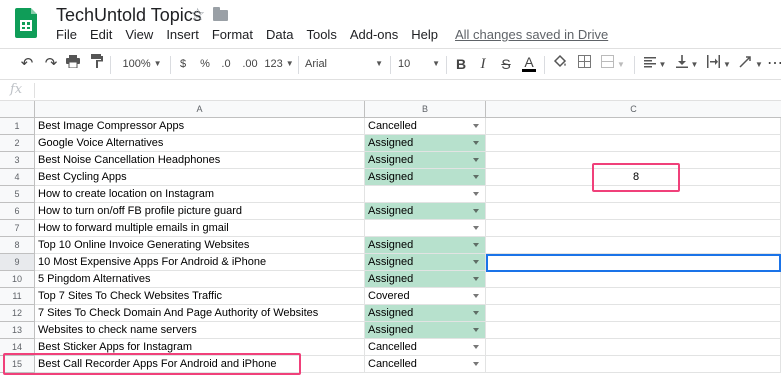 This screenshot has width=781, height=377. I want to click on menu-data: Data, so click(279, 34).